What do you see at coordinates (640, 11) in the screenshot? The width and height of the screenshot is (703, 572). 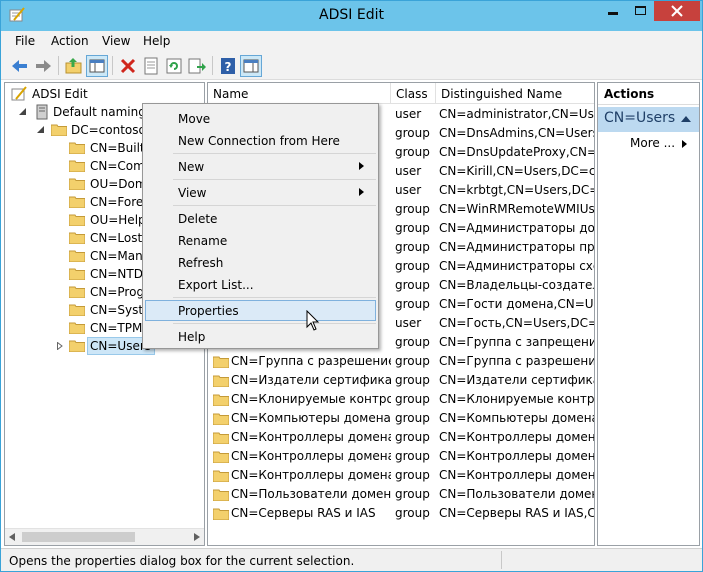 I see `maximize-button` at bounding box center [640, 11].